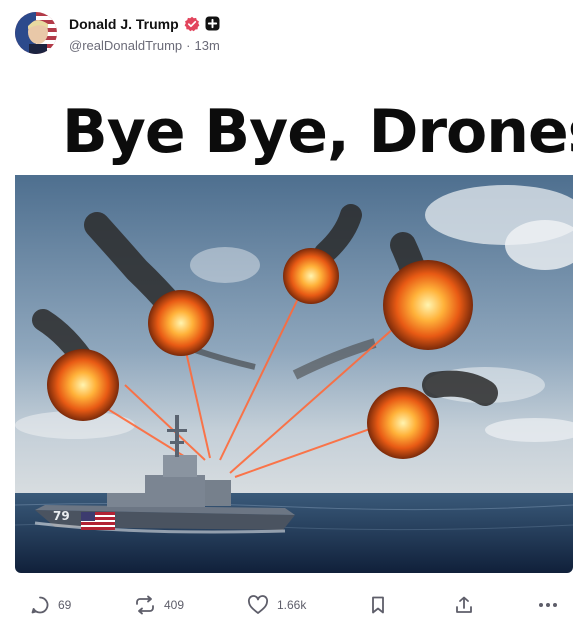  Describe the element at coordinates (212, 23) in the screenshot. I see `plus-badge-icon` at that location.